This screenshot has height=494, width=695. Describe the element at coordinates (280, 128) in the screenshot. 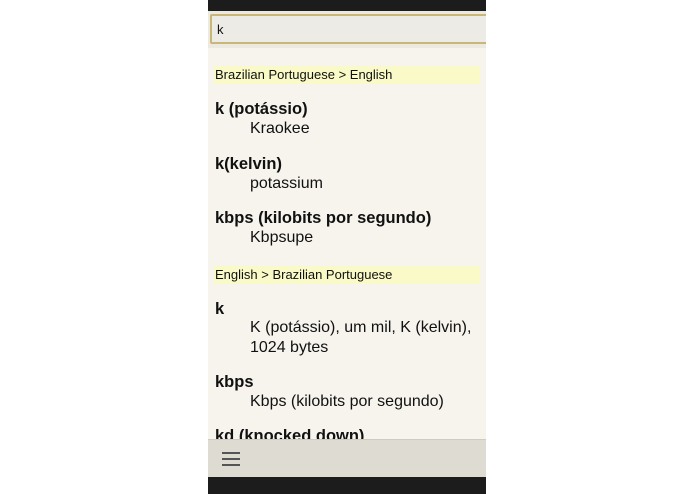

I see `entry-definition: Kraokee` at that location.